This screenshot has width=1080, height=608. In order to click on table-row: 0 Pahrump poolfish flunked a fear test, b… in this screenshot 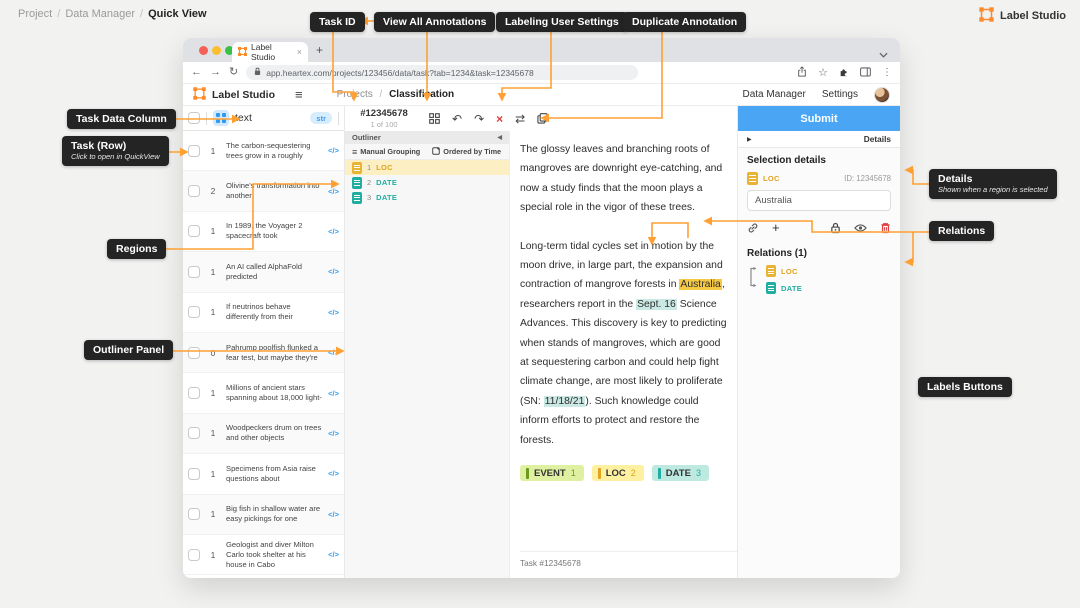, I will do `click(263, 353)`.